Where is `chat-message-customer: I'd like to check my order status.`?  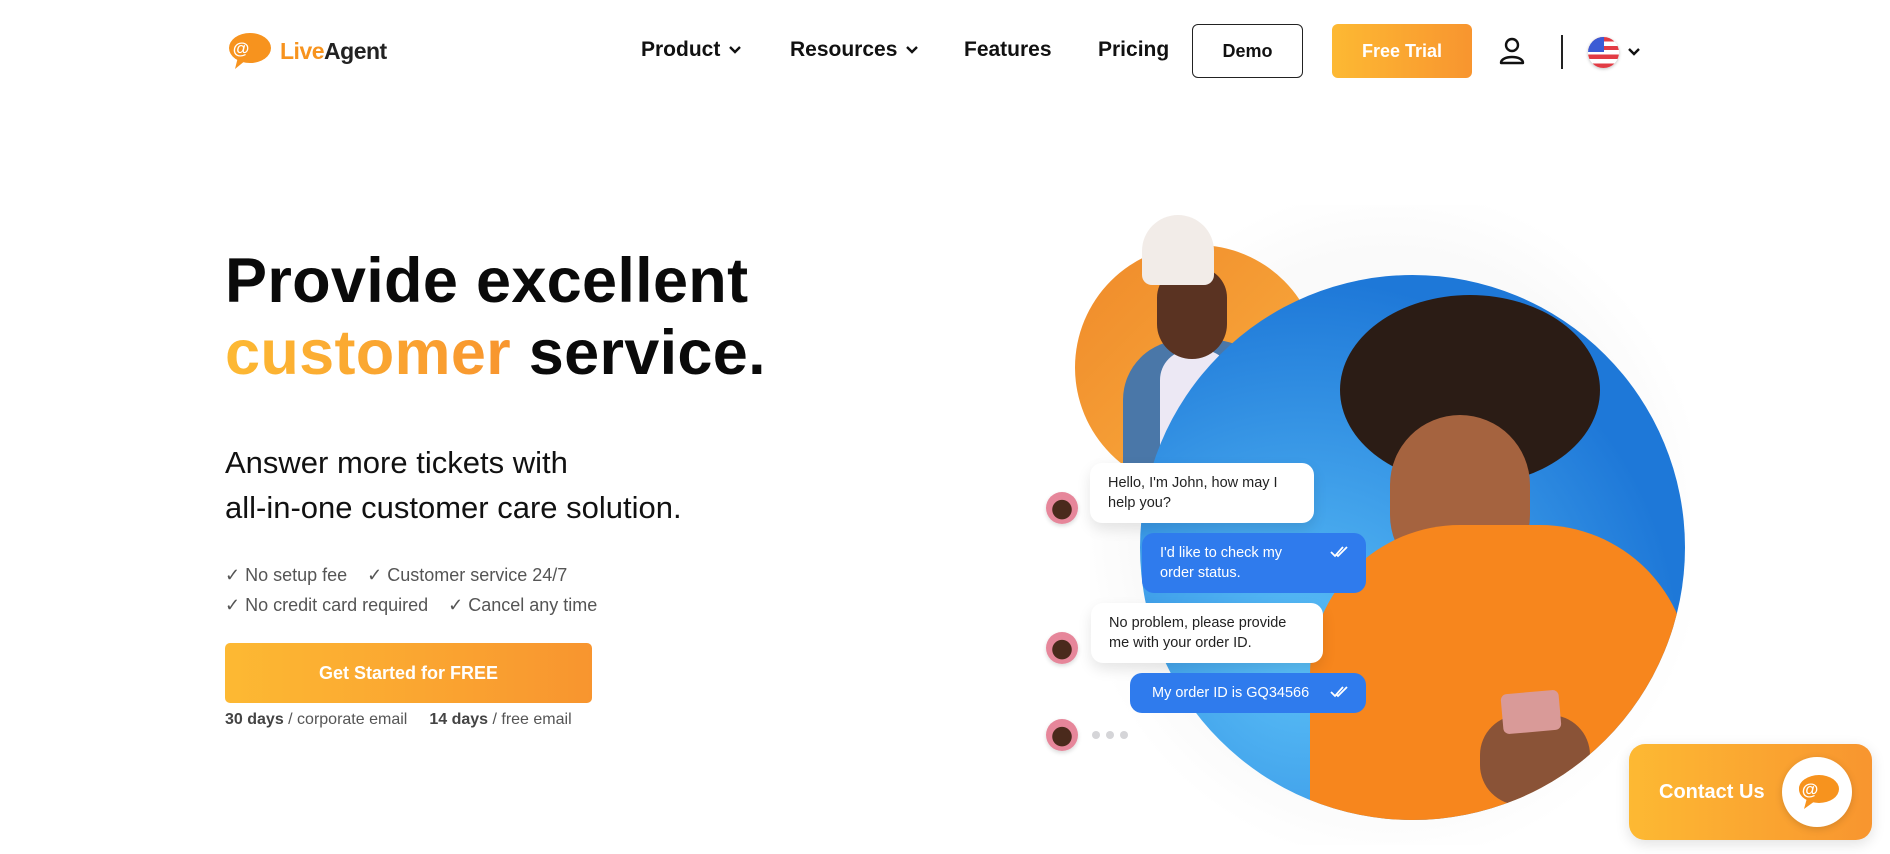
chat-message-customer: I'd like to check my order status. is located at coordinates (1254, 563).